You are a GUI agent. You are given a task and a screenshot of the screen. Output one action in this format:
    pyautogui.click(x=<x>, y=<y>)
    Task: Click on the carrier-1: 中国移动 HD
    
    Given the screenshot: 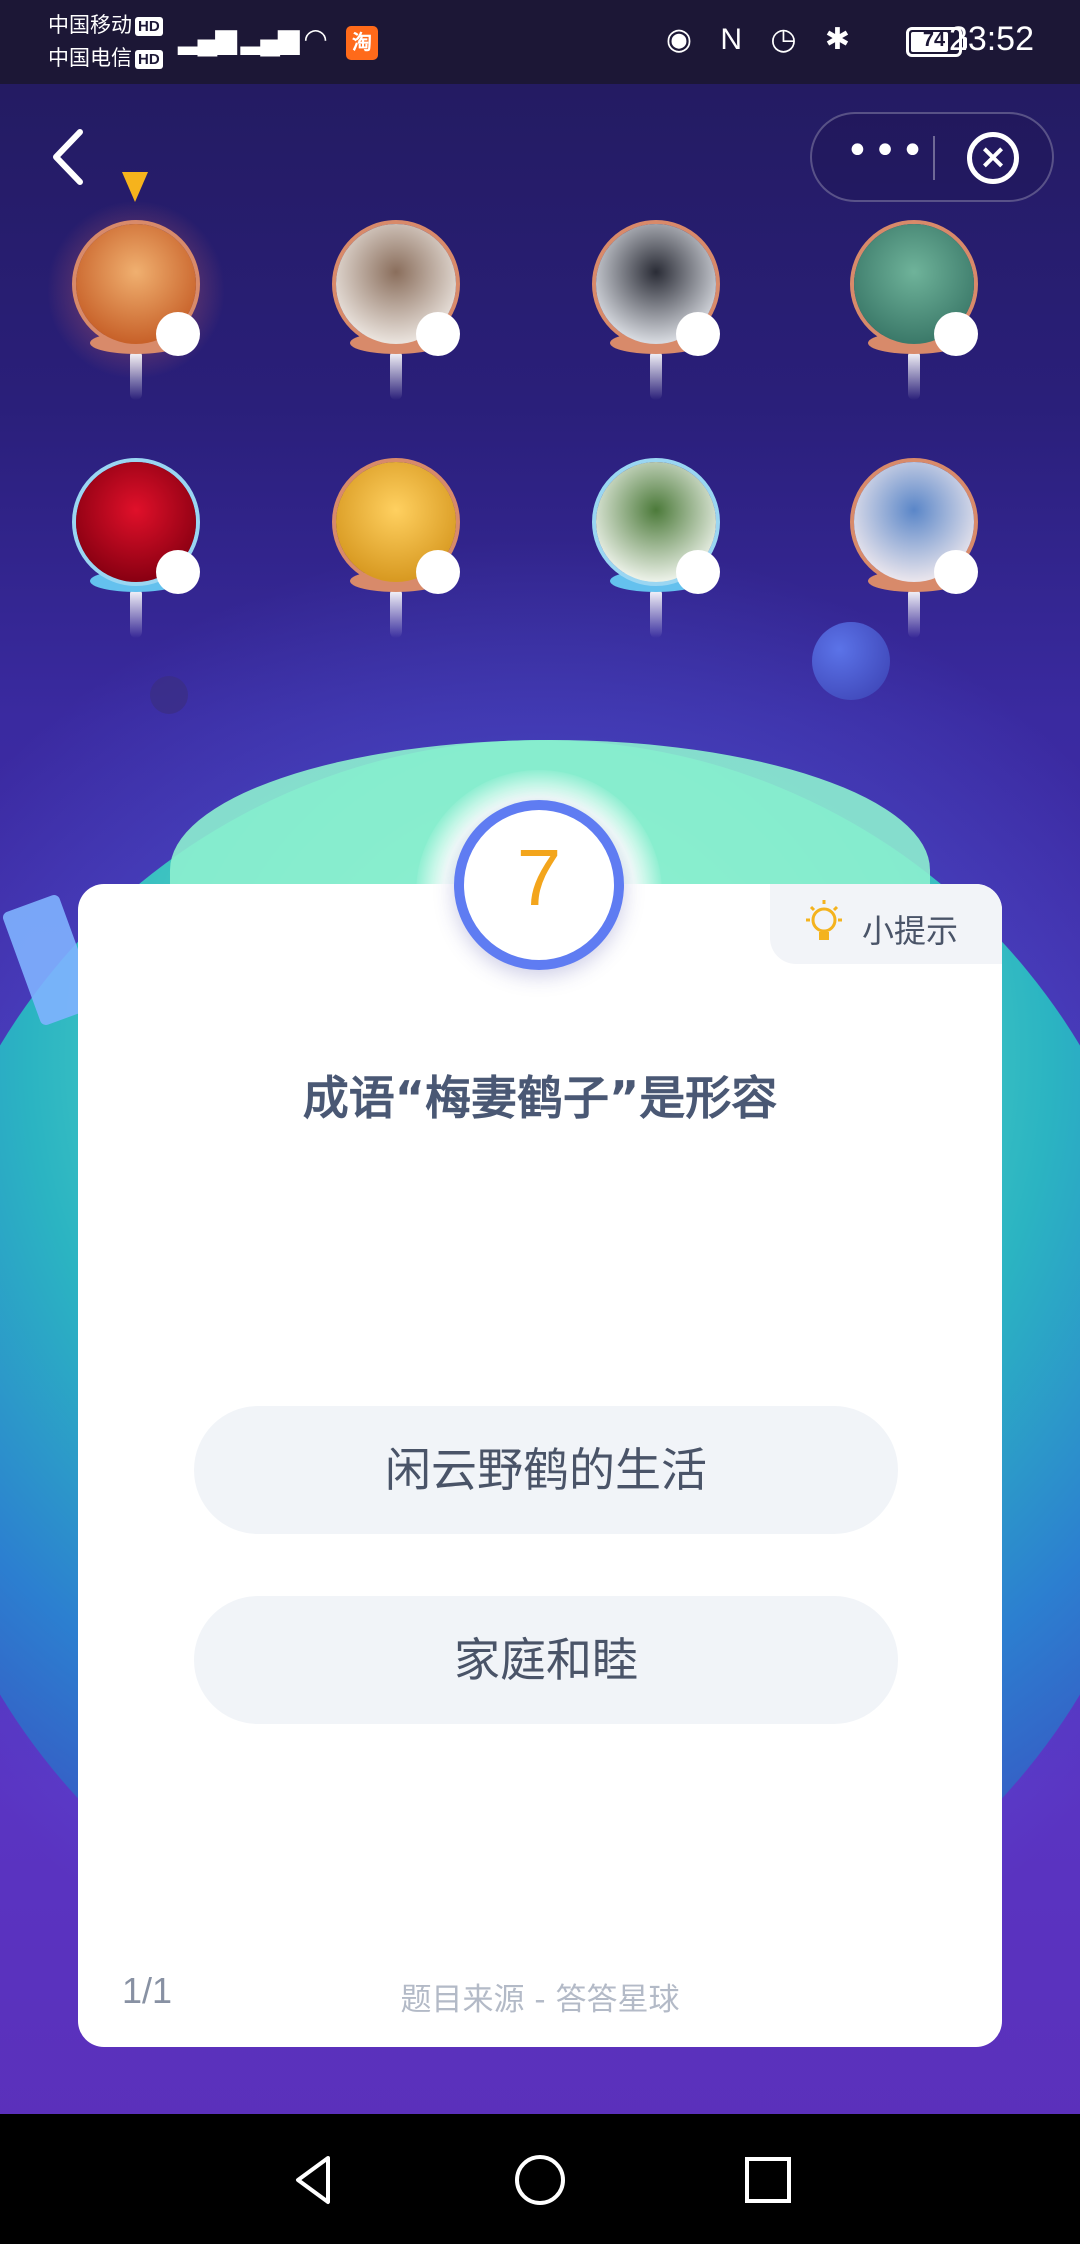 What is the action you would take?
    pyautogui.click(x=105, y=26)
    